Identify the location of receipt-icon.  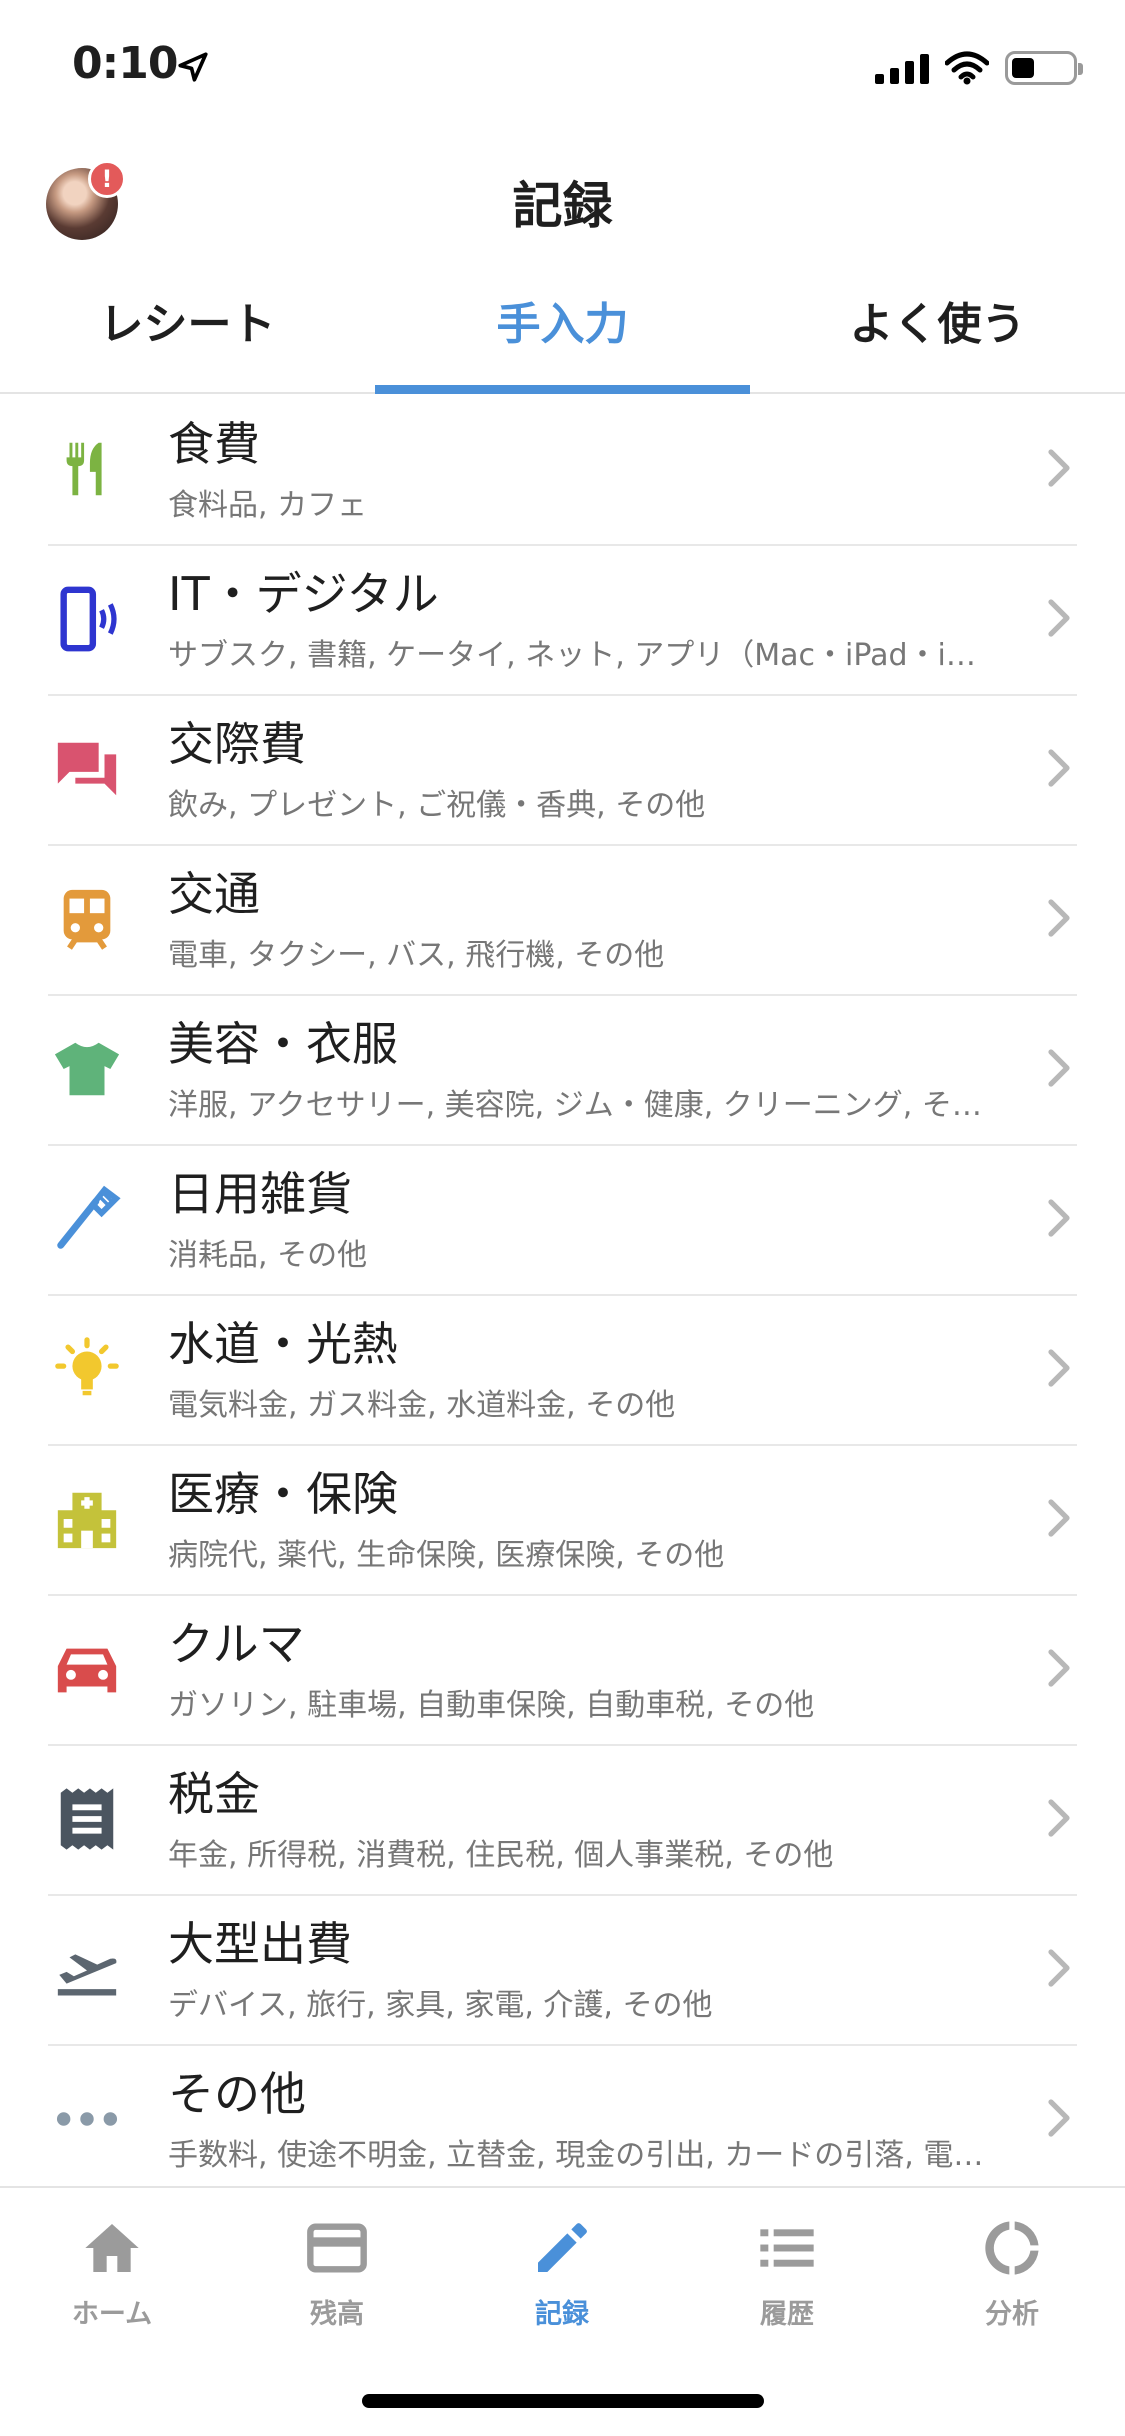
(87, 1819).